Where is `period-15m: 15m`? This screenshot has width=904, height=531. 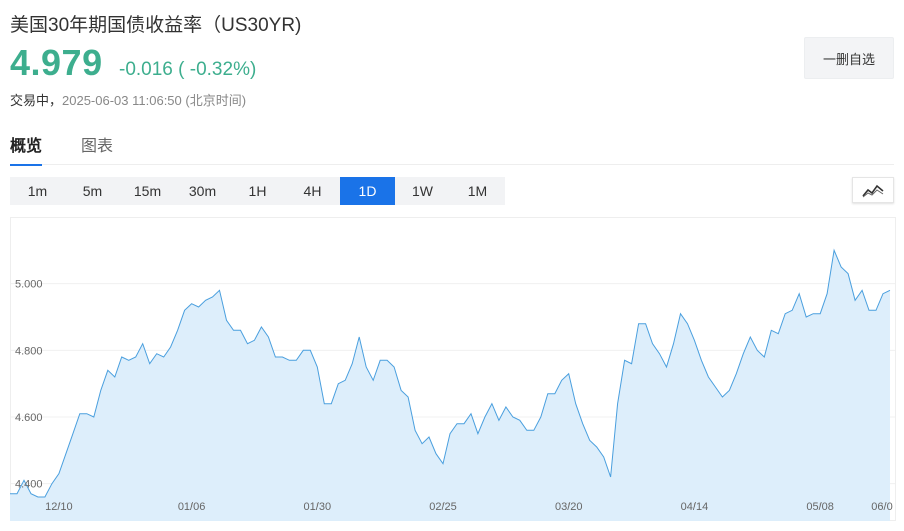 period-15m: 15m is located at coordinates (147, 191).